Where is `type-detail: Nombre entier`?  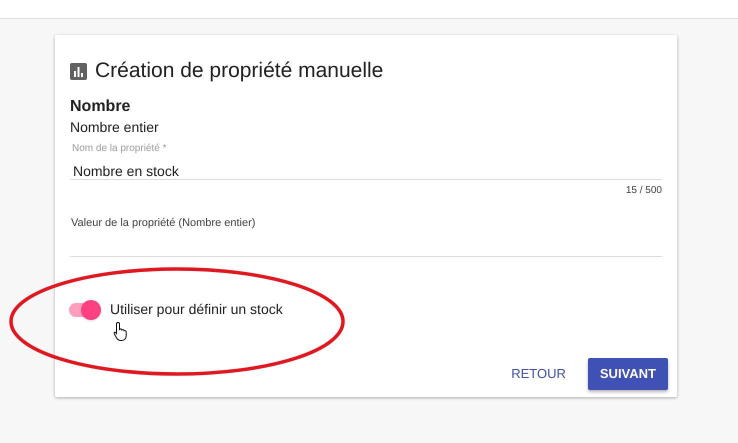 type-detail: Nombre entier is located at coordinates (114, 127).